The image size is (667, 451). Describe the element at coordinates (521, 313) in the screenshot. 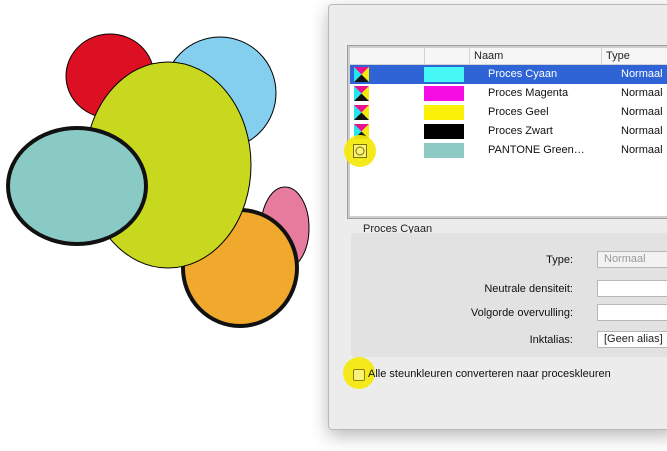

I see `trapping-sequence-label: Volgorde overvulling:` at that location.